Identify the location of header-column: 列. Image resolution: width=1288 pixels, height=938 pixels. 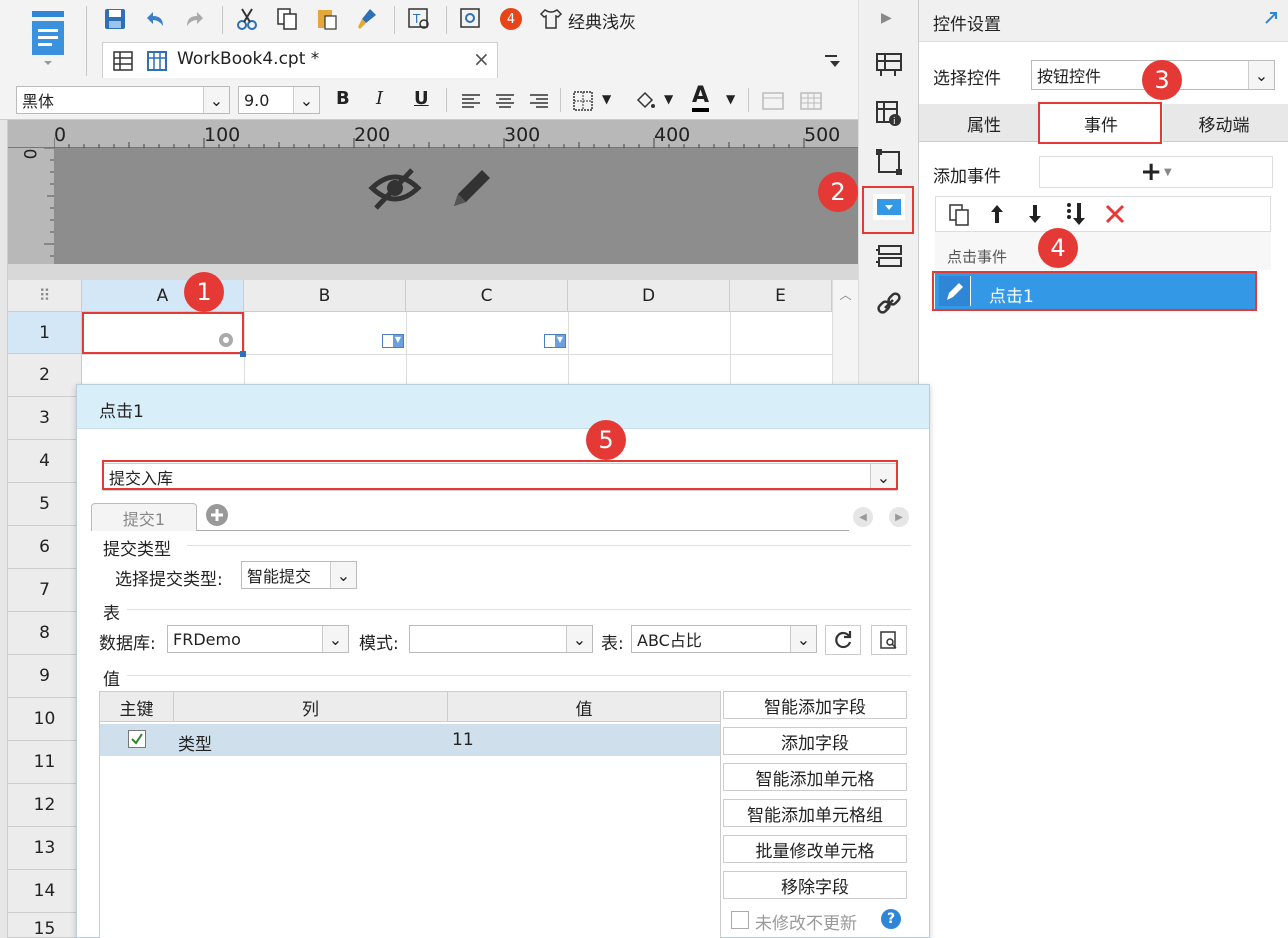
(311, 707).